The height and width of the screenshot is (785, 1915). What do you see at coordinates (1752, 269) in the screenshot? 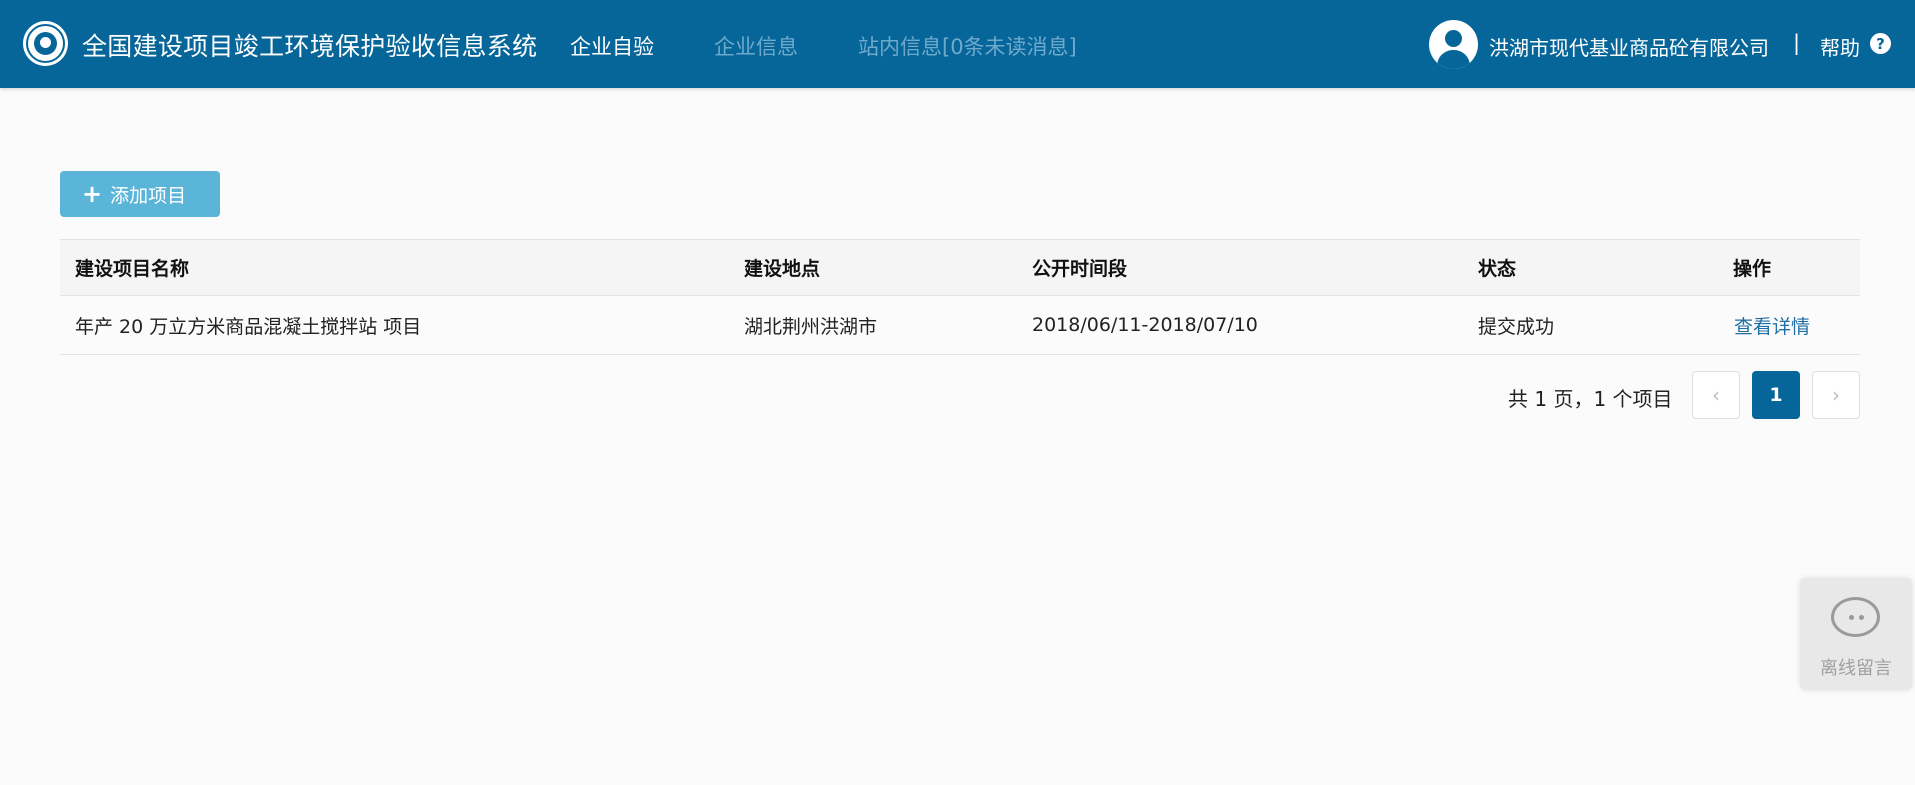
I see `column-header-actions: 操作` at bounding box center [1752, 269].